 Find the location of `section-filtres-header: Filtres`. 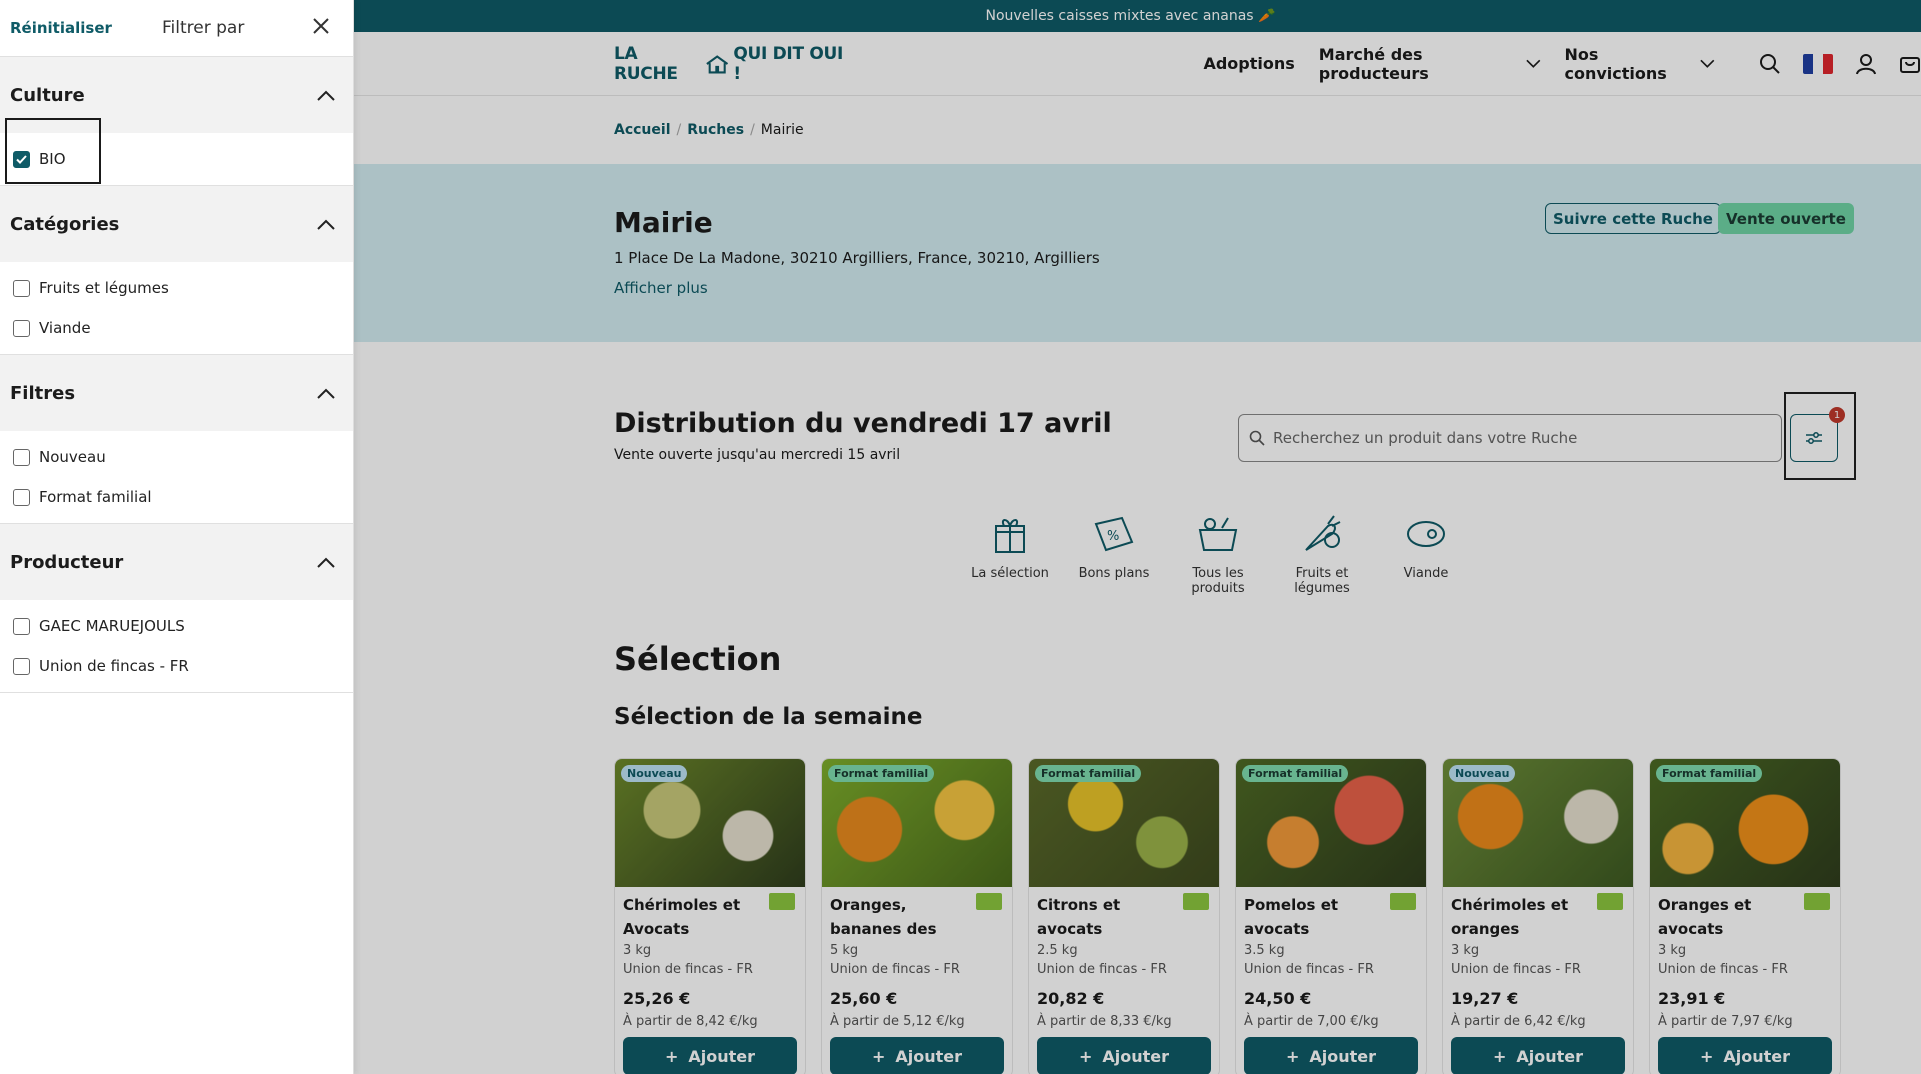

section-filtres-header: Filtres is located at coordinates (176, 393).